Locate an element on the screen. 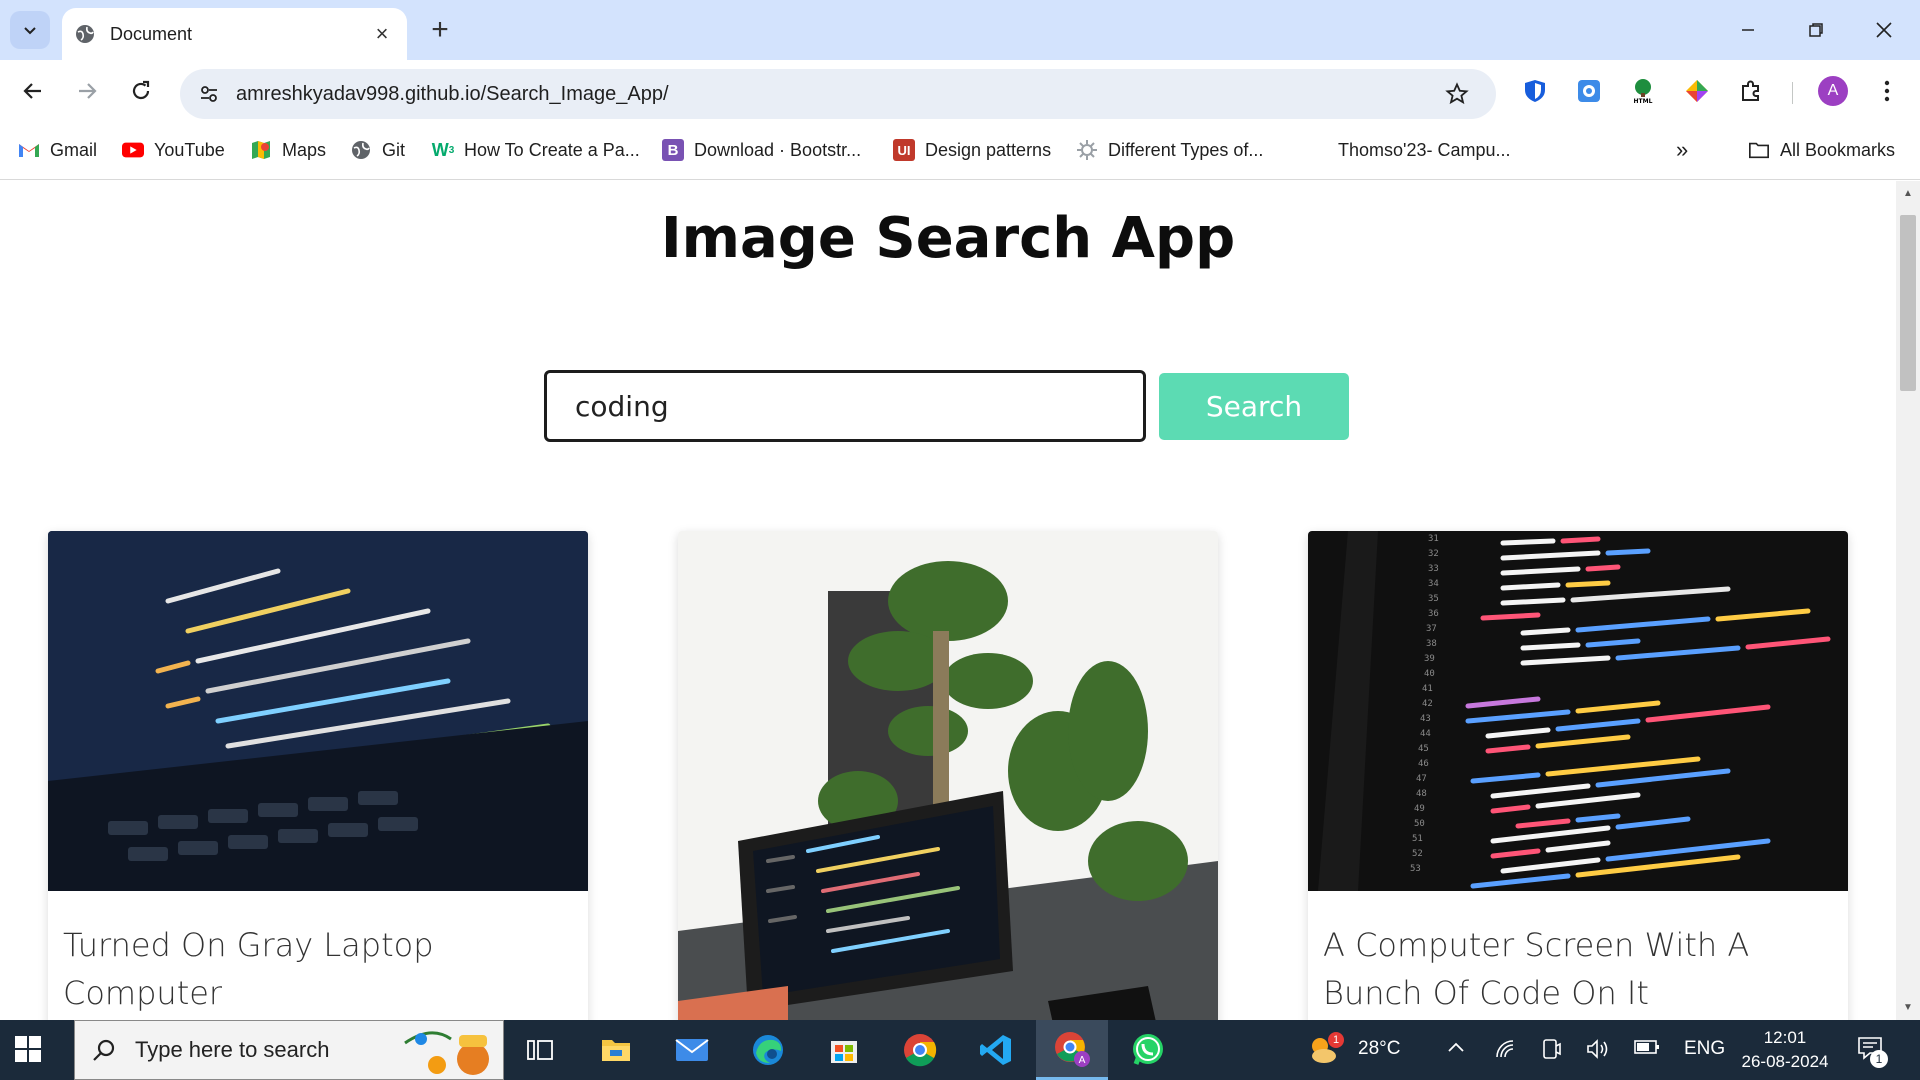  svg-text: 42 is located at coordinates (1427, 704).